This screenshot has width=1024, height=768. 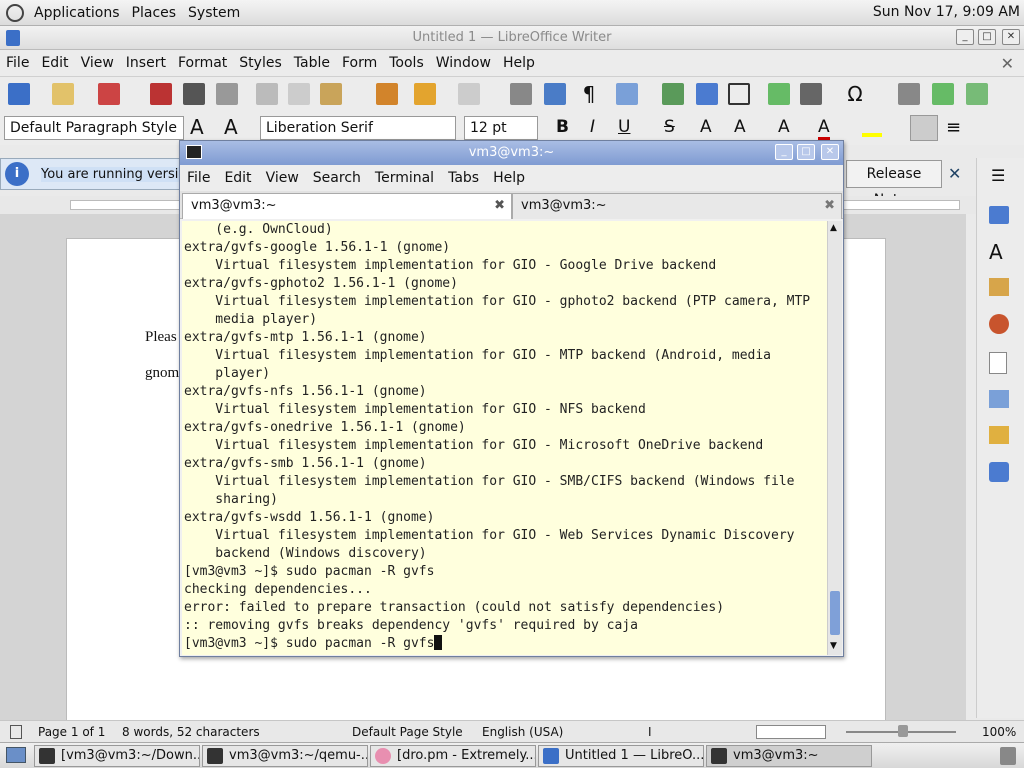 What do you see at coordinates (999, 472) in the screenshot?
I see `design-icon` at bounding box center [999, 472].